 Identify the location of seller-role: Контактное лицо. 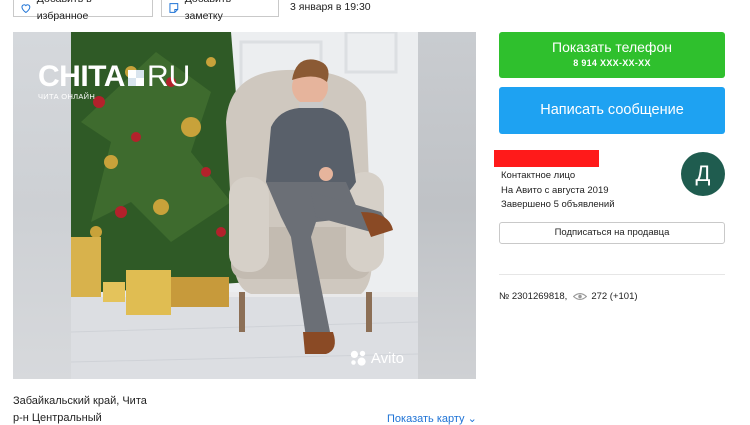
(538, 175).